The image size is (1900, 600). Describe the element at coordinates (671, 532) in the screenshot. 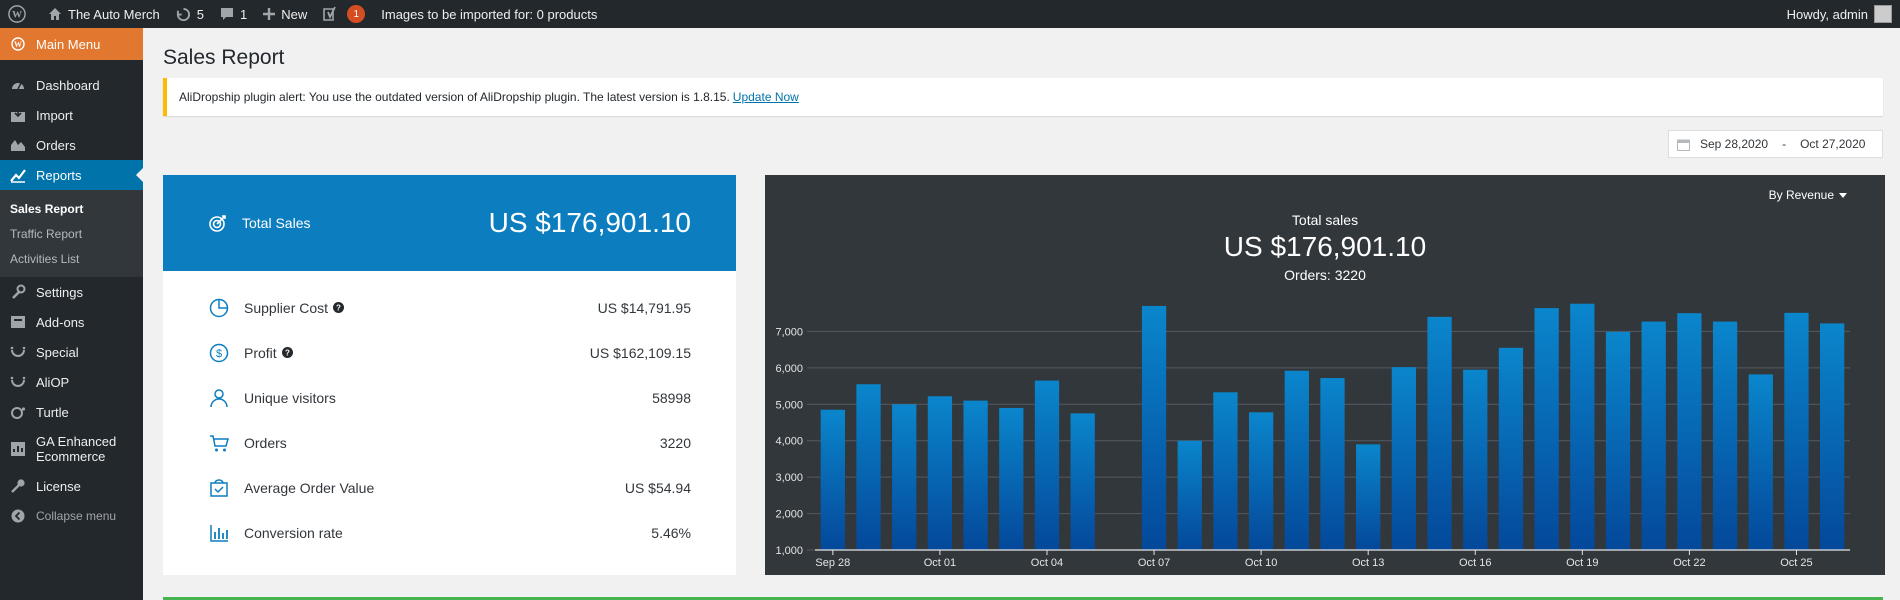

I see `metric-value: 5.46%` at that location.